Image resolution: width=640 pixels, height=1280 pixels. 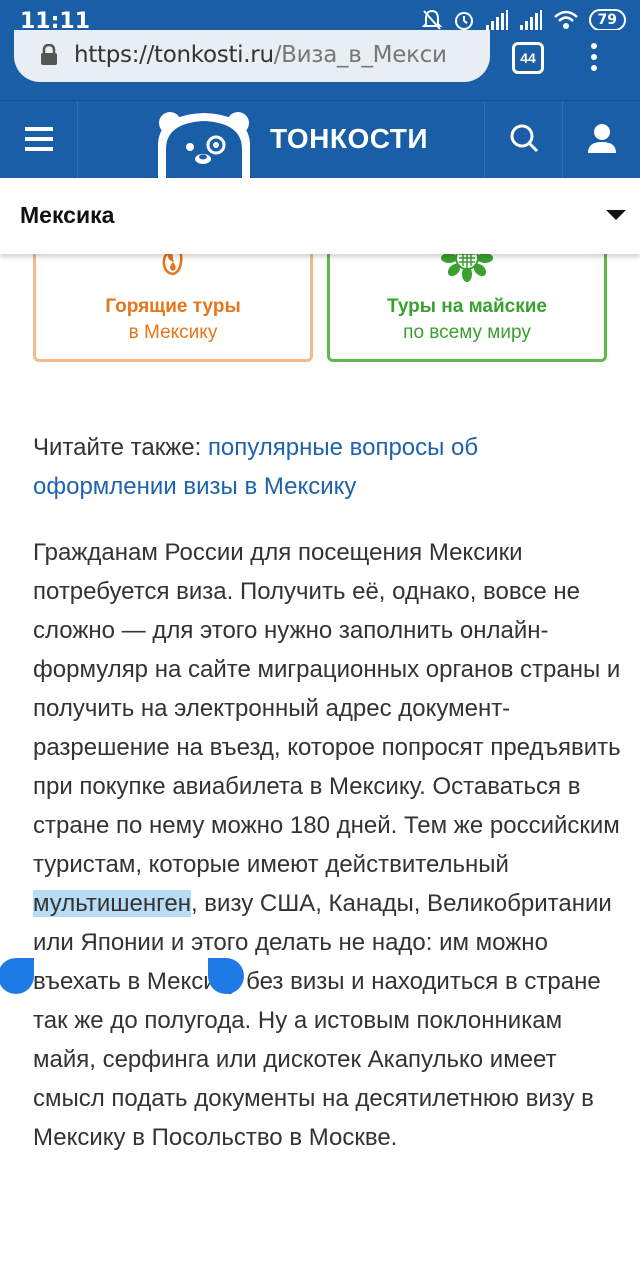 What do you see at coordinates (173, 332) in the screenshot?
I see `promo-subtitle: в Мексику` at bounding box center [173, 332].